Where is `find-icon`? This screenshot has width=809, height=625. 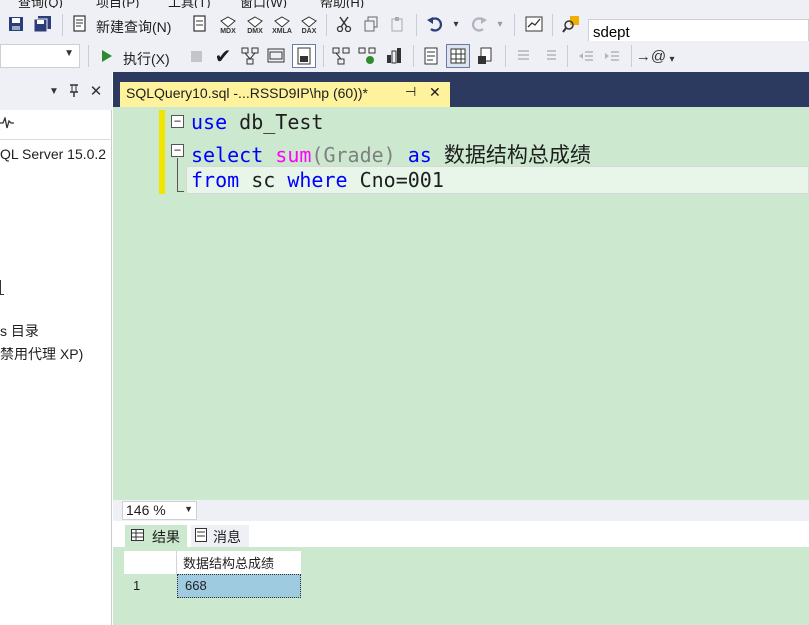 find-icon is located at coordinates (571, 24).